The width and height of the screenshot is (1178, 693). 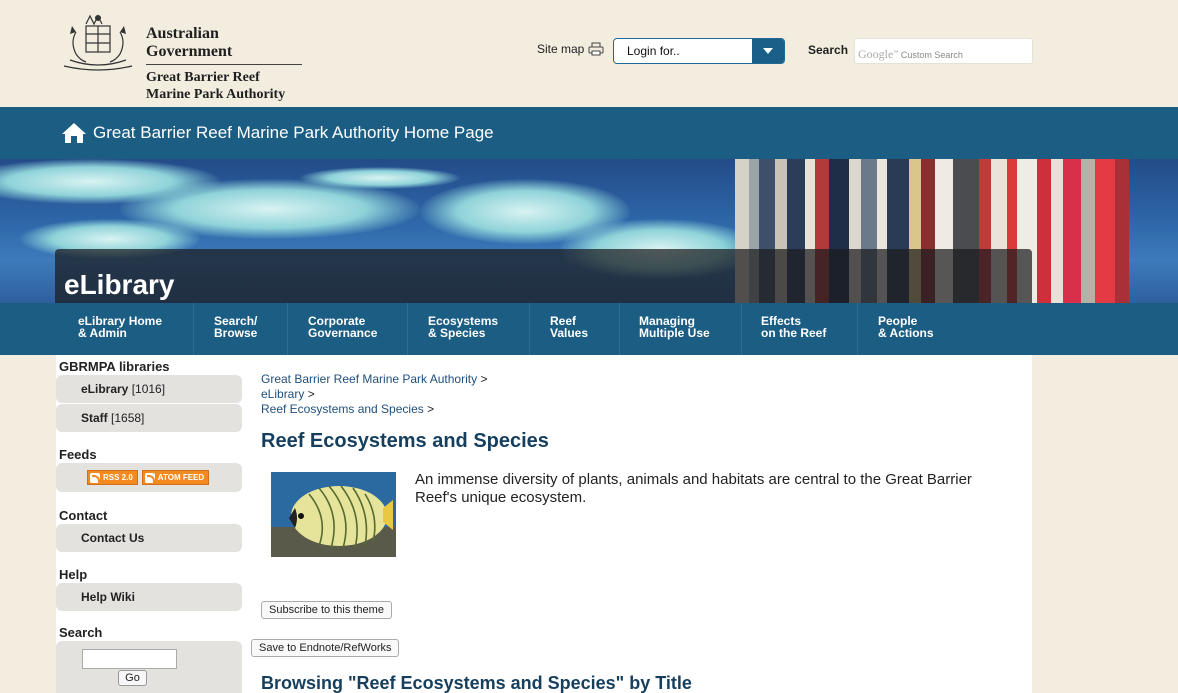 What do you see at coordinates (181, 477) in the screenshot?
I see `atom-feed-label: ATOM FEED` at bounding box center [181, 477].